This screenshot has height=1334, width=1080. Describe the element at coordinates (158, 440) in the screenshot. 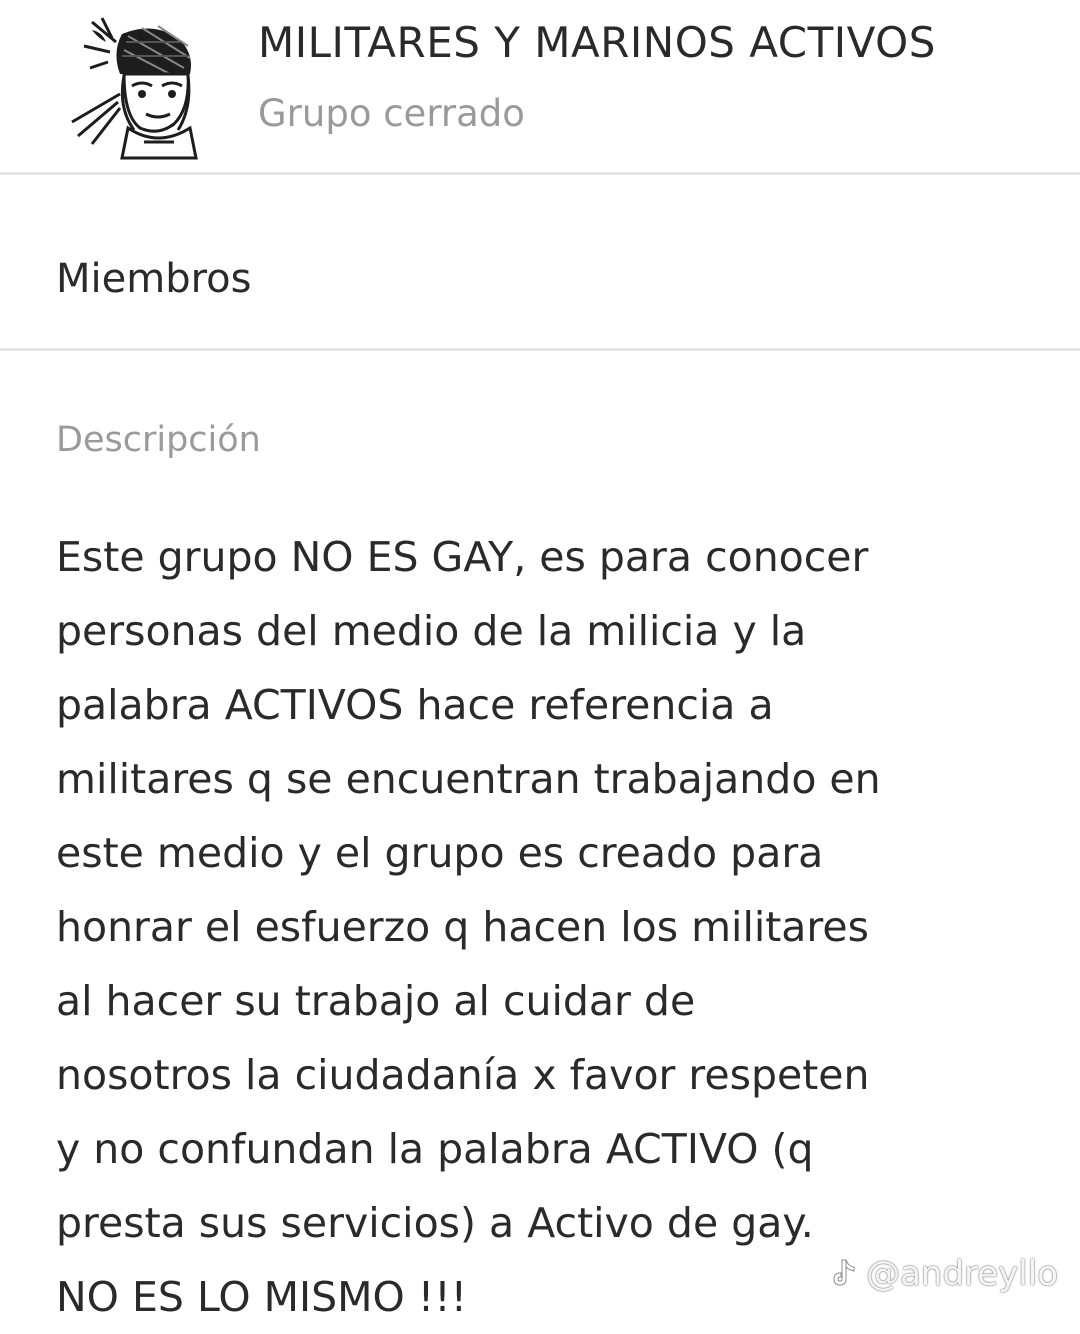

I see `description-label: Descripción` at that location.